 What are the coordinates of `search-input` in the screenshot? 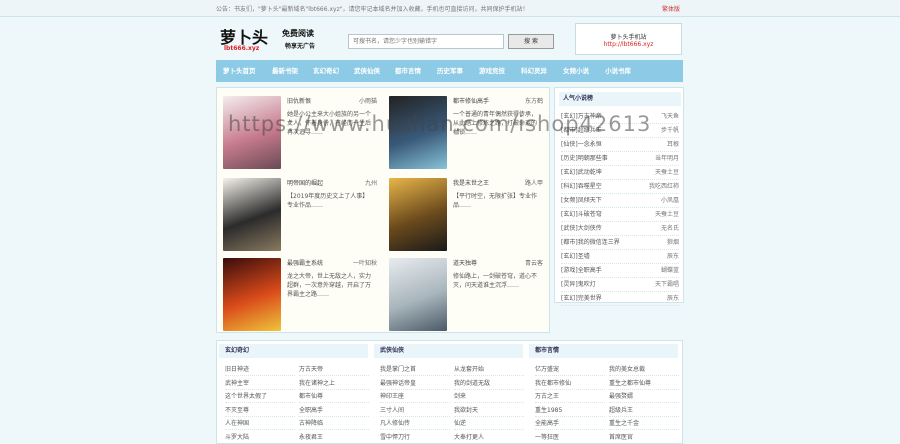 It's located at (426, 41).